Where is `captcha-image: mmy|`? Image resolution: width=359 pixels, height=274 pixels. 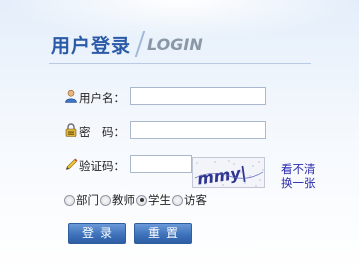 captcha-image: mmy| is located at coordinates (228, 172).